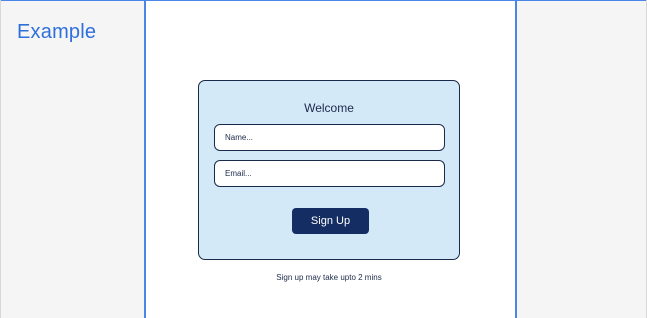  What do you see at coordinates (516, 159) in the screenshot?
I see `right-divider` at bounding box center [516, 159].